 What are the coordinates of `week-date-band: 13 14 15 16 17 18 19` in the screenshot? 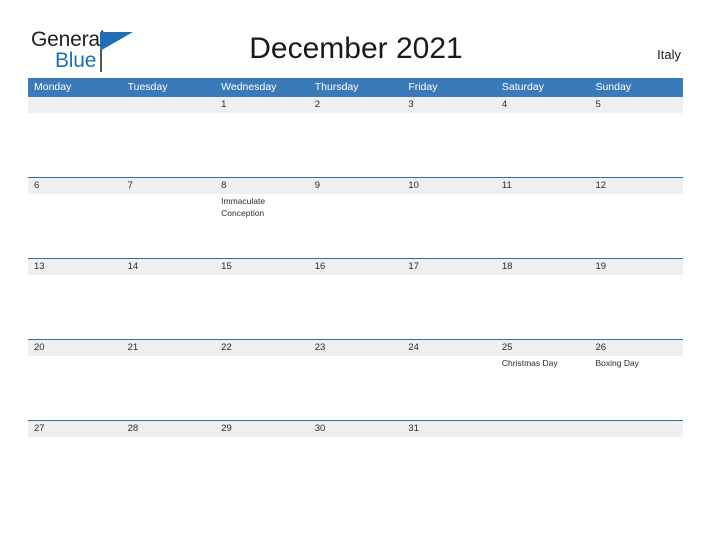 It's located at (355, 267).